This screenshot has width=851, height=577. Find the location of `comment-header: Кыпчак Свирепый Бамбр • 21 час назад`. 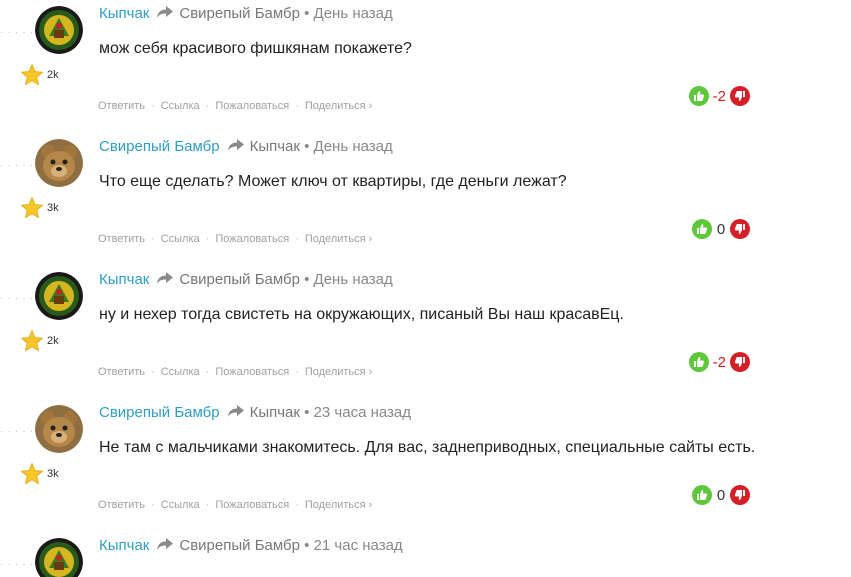

comment-header: Кыпчак Свирепый Бамбр • 21 час назад is located at coordinates (251, 546).